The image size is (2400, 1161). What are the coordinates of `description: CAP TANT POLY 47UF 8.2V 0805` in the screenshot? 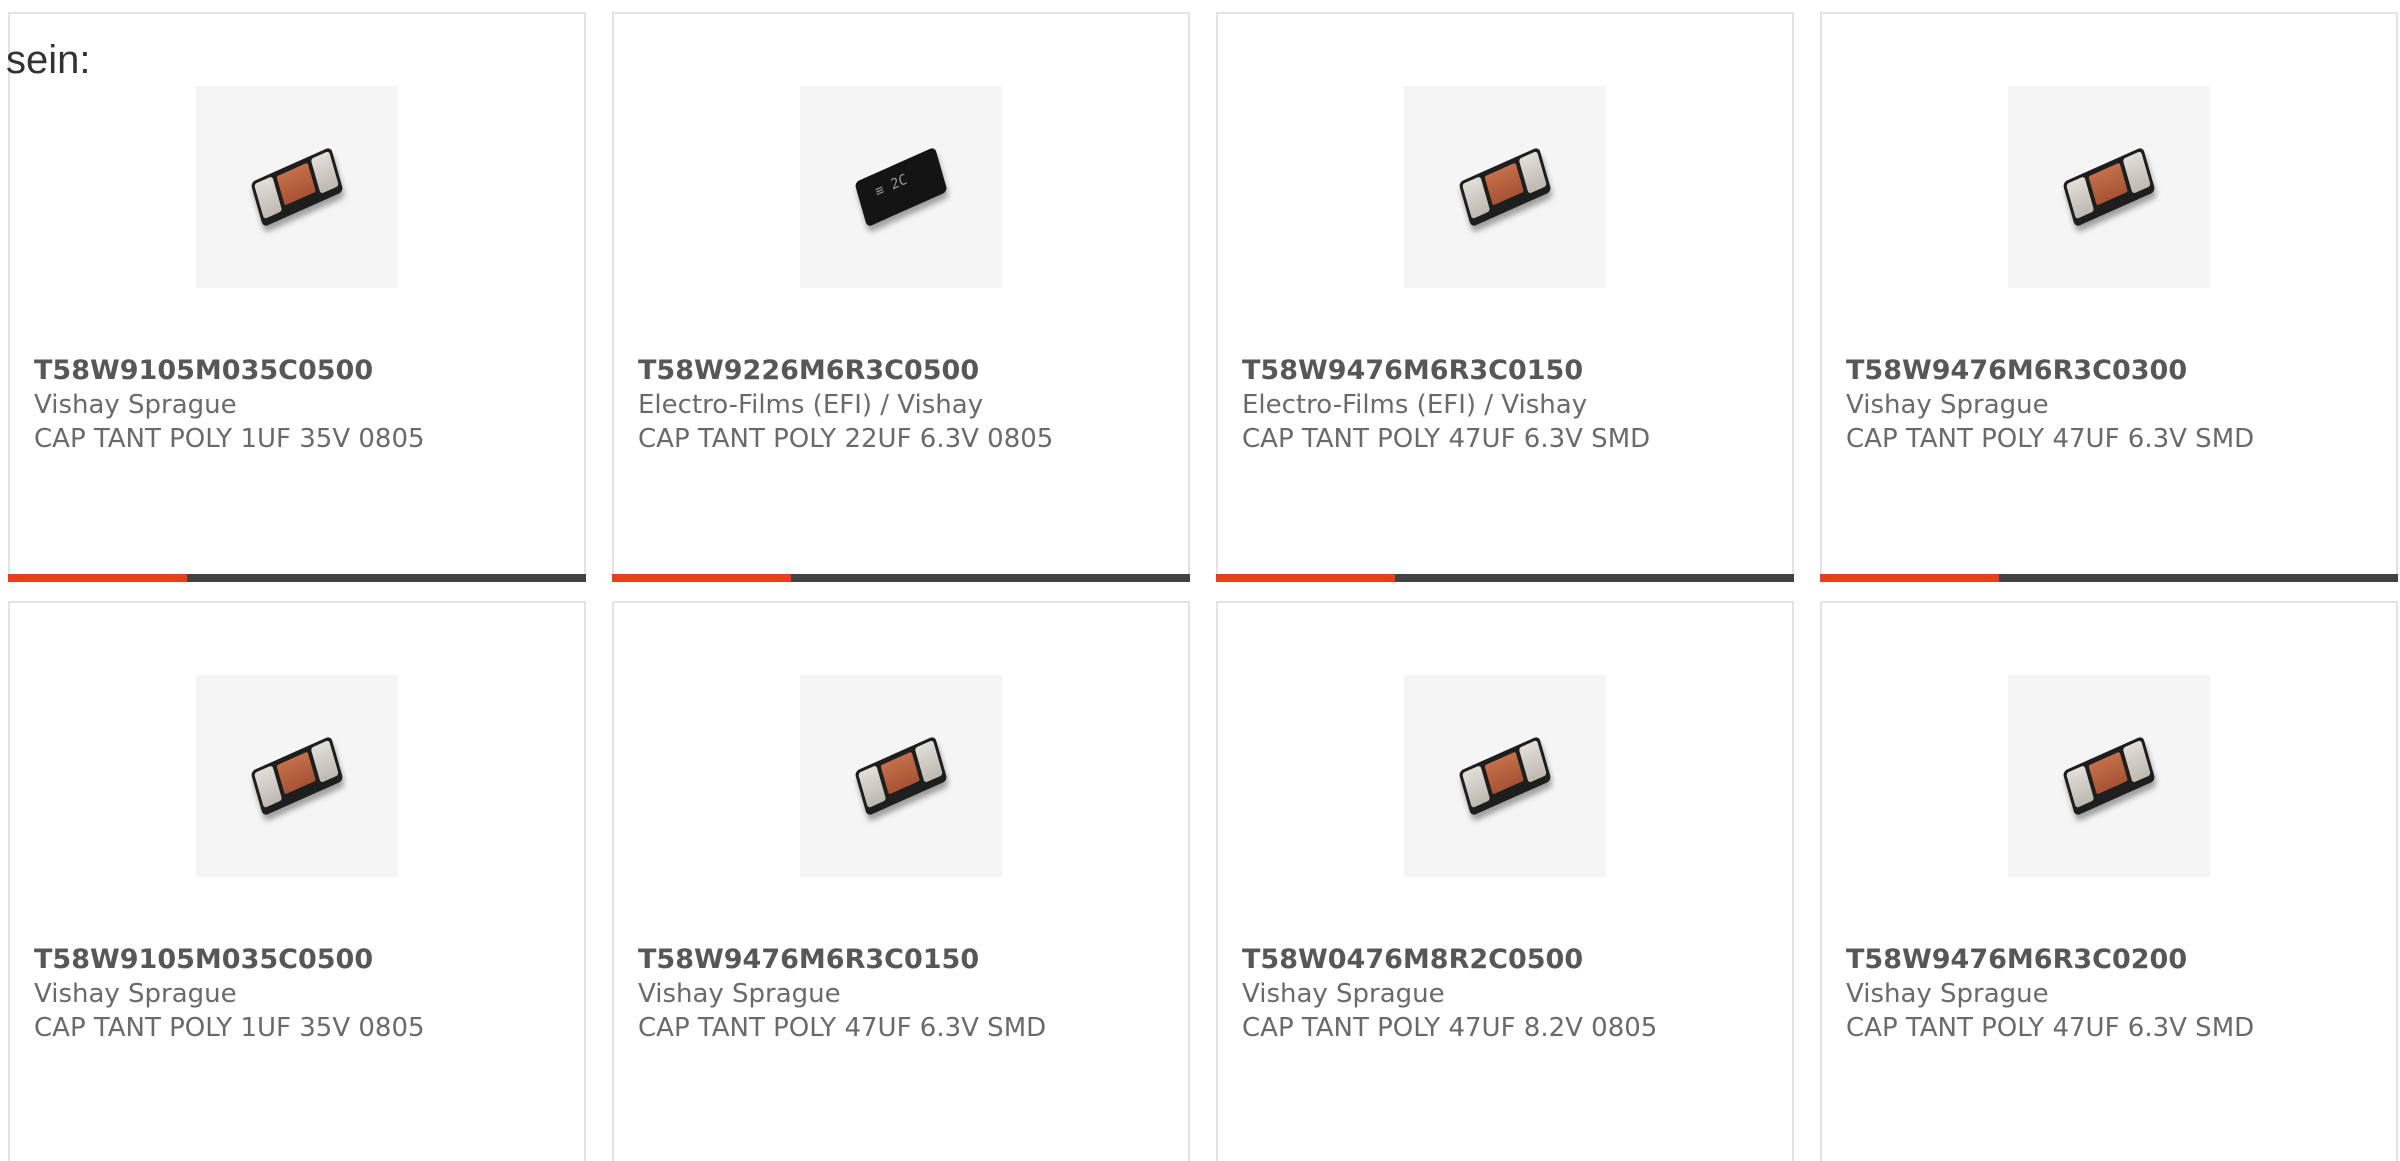 It's located at (1450, 1028).